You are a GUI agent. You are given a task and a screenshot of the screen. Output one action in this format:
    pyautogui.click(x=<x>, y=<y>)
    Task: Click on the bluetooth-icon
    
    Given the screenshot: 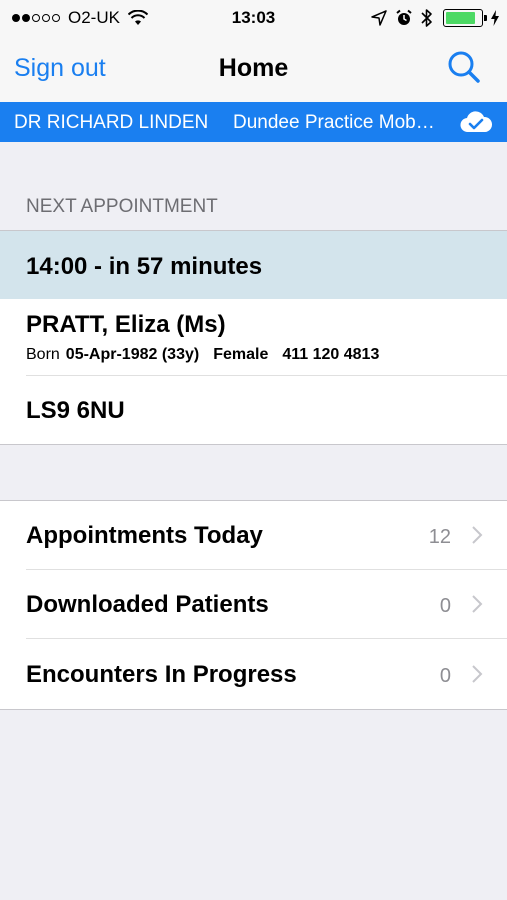 What is the action you would take?
    pyautogui.click(x=426, y=18)
    